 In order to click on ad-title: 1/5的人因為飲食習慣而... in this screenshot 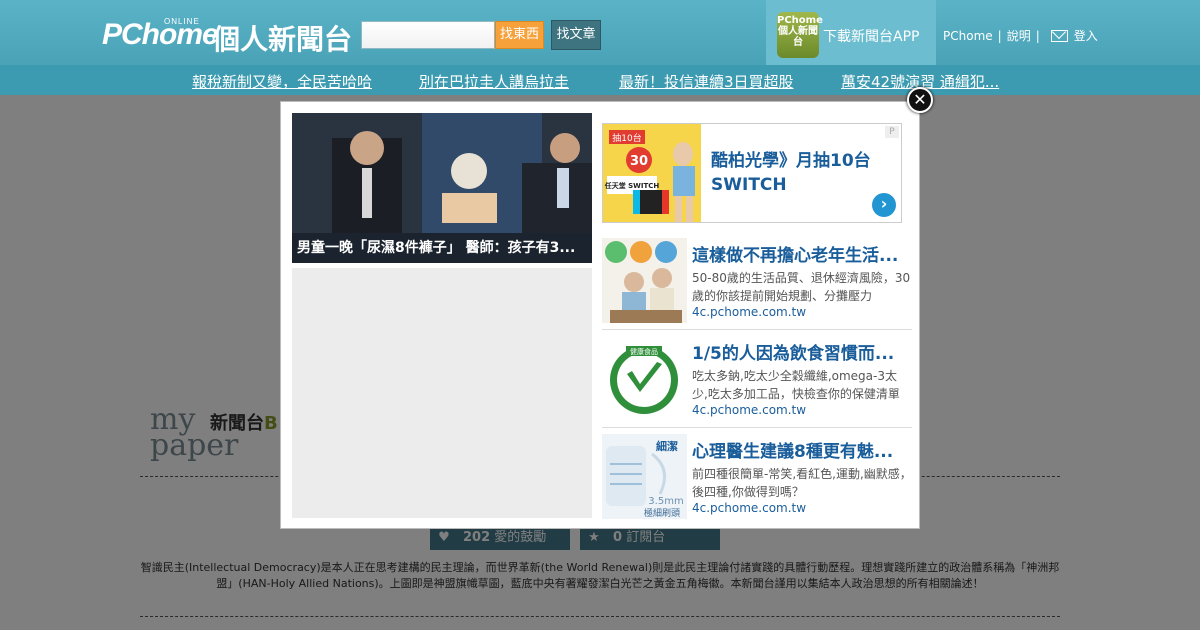, I will do `click(793, 354)`.